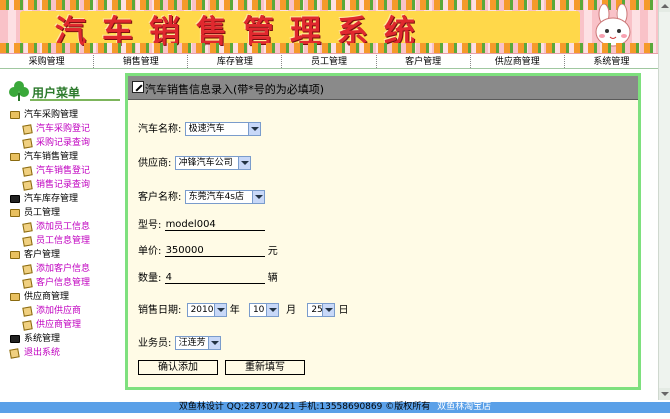 The height and width of the screenshot is (419, 670). I want to click on sidebar-group-inventory: 汽车库存管理, so click(50, 199).